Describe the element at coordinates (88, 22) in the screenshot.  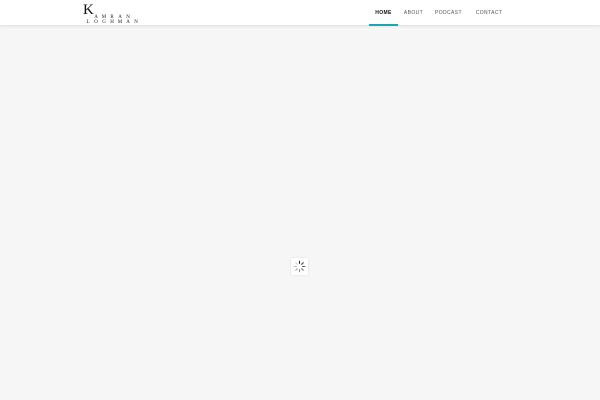
I see `logo-letter: L` at that location.